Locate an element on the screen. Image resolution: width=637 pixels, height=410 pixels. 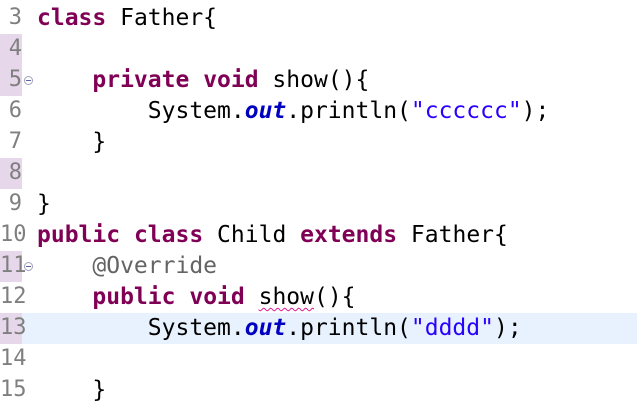
code-token: show(){ is located at coordinates (314, 80).